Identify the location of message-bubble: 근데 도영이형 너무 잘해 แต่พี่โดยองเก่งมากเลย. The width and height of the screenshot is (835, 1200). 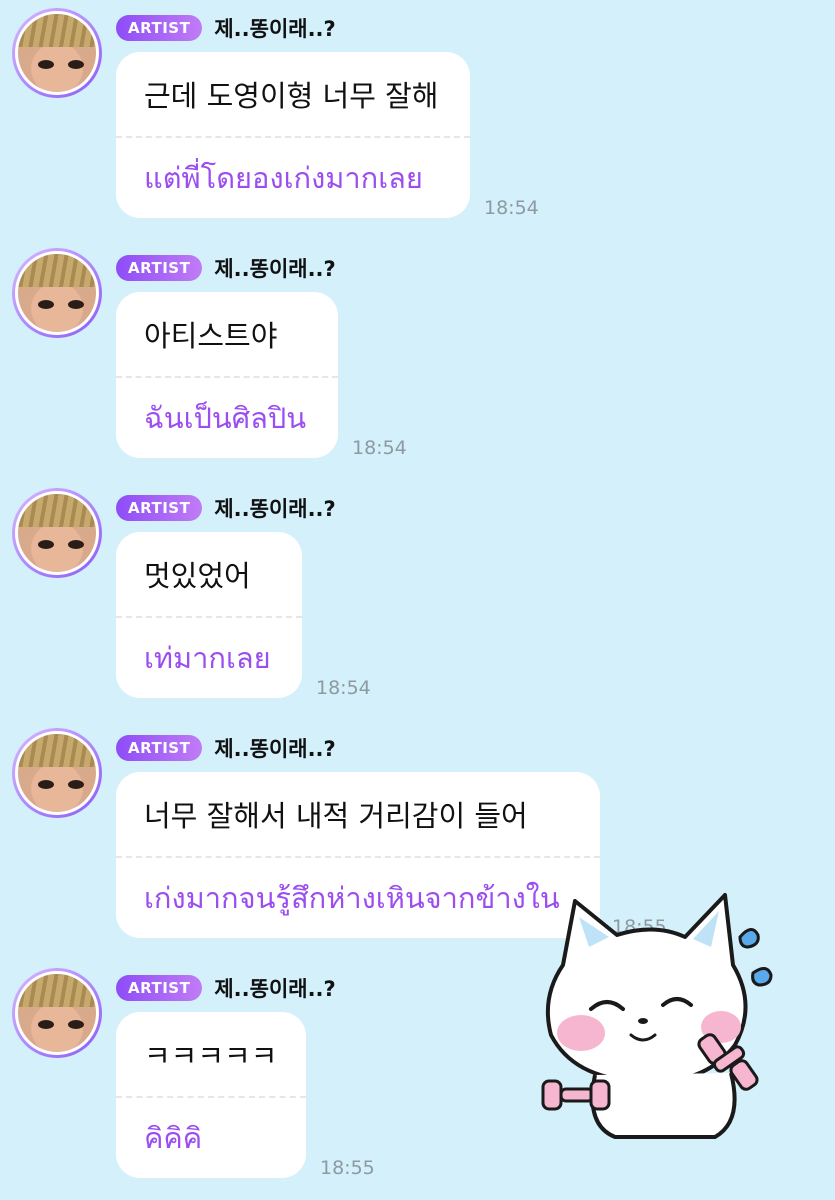
(293, 135).